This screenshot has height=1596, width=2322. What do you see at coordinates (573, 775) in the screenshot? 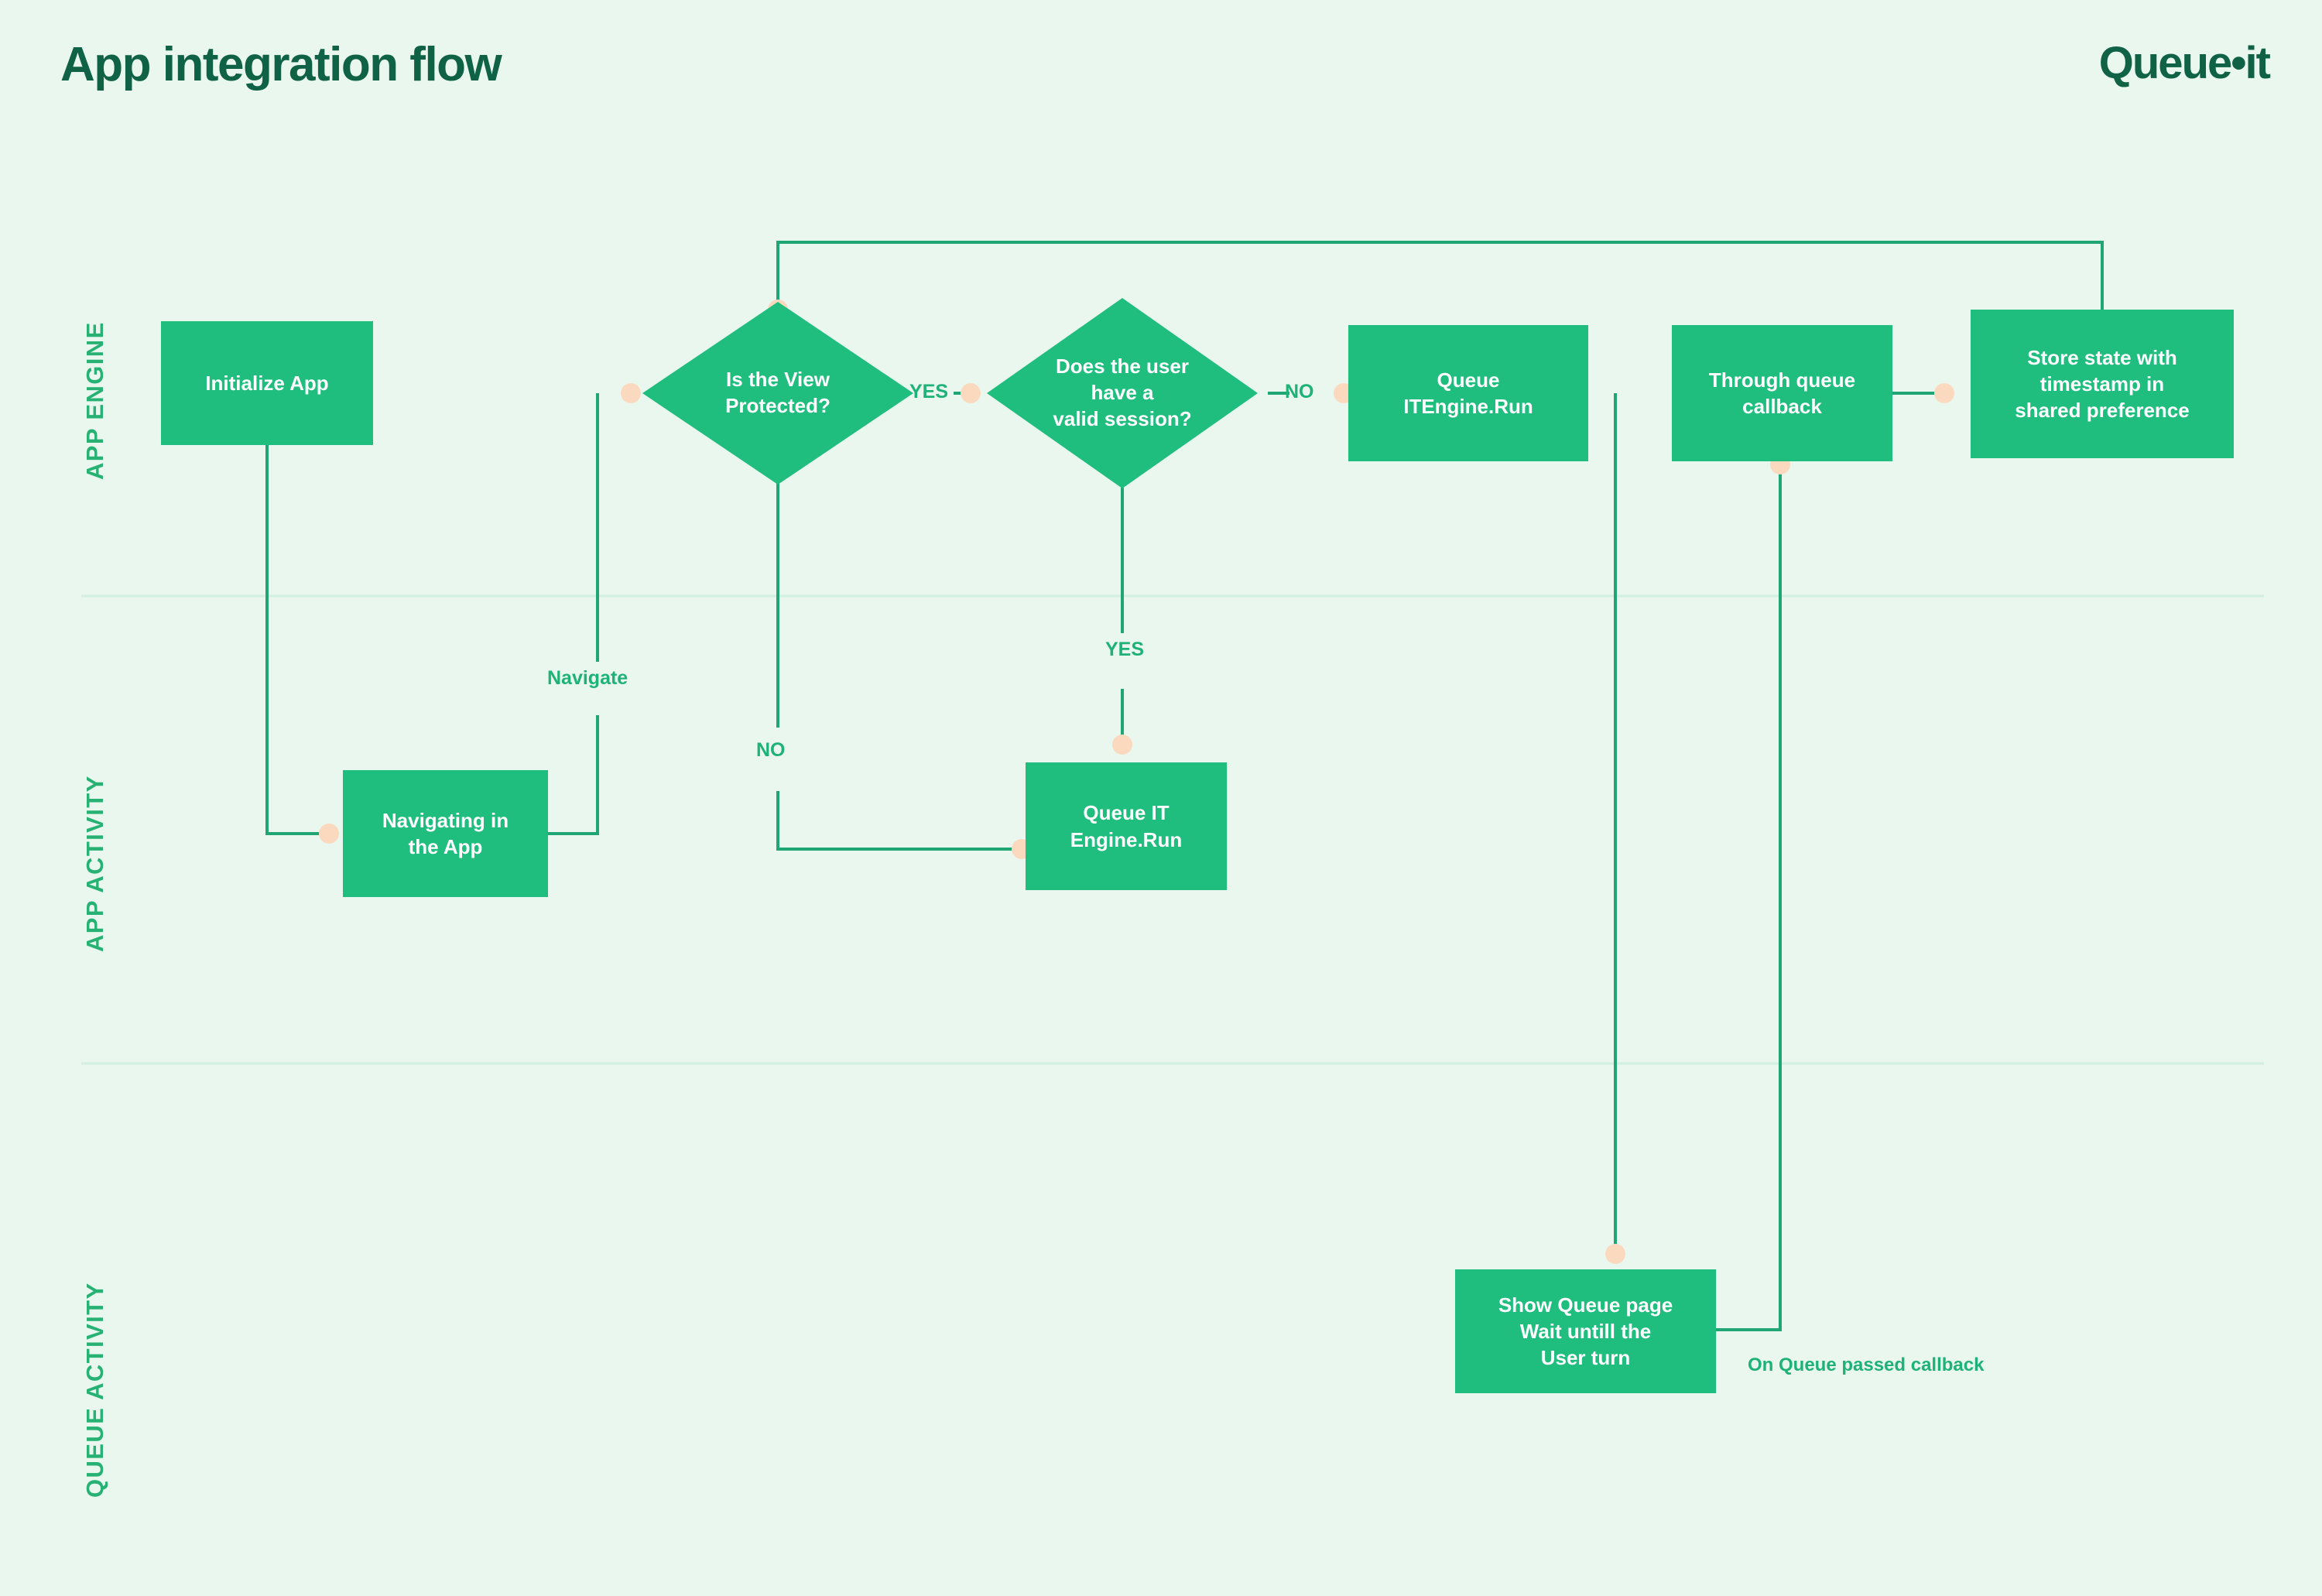
I see `edge-navigating-to-protected` at bounding box center [573, 775].